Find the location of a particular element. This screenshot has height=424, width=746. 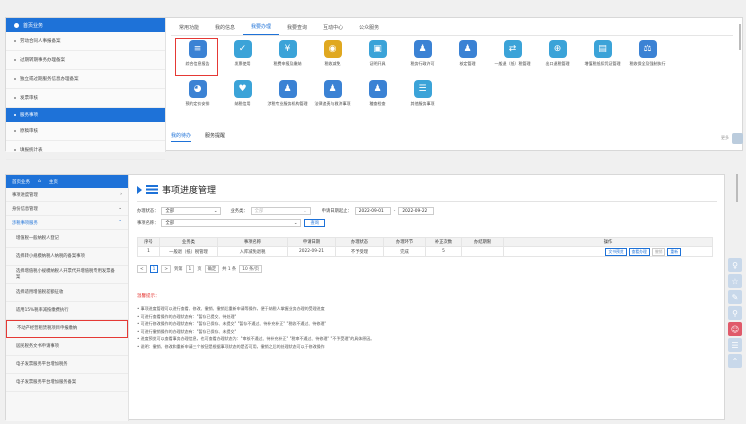

date-from-input: 2022-09-01 is located at coordinates (372, 211).